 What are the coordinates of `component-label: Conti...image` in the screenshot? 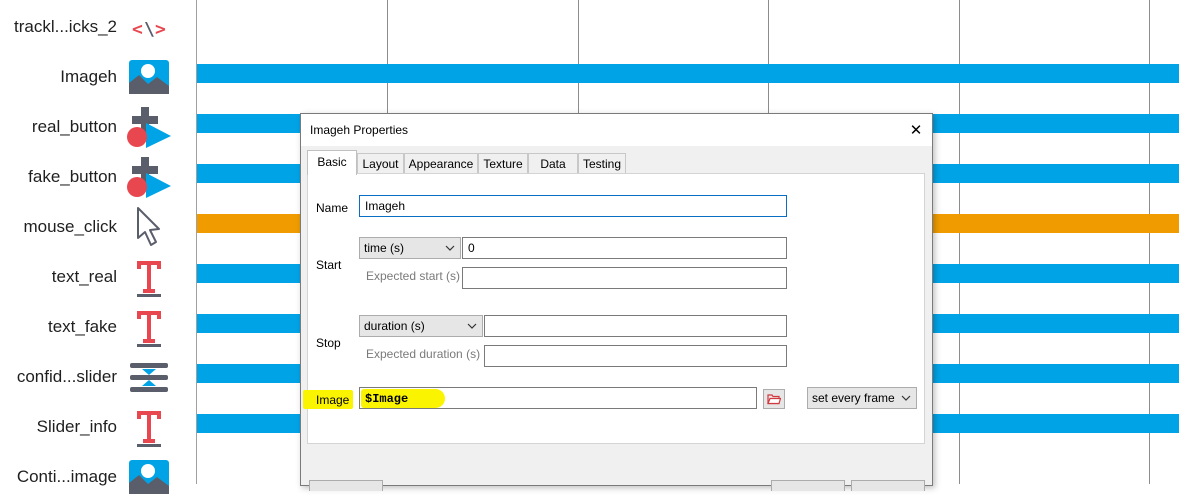 It's located at (66, 476).